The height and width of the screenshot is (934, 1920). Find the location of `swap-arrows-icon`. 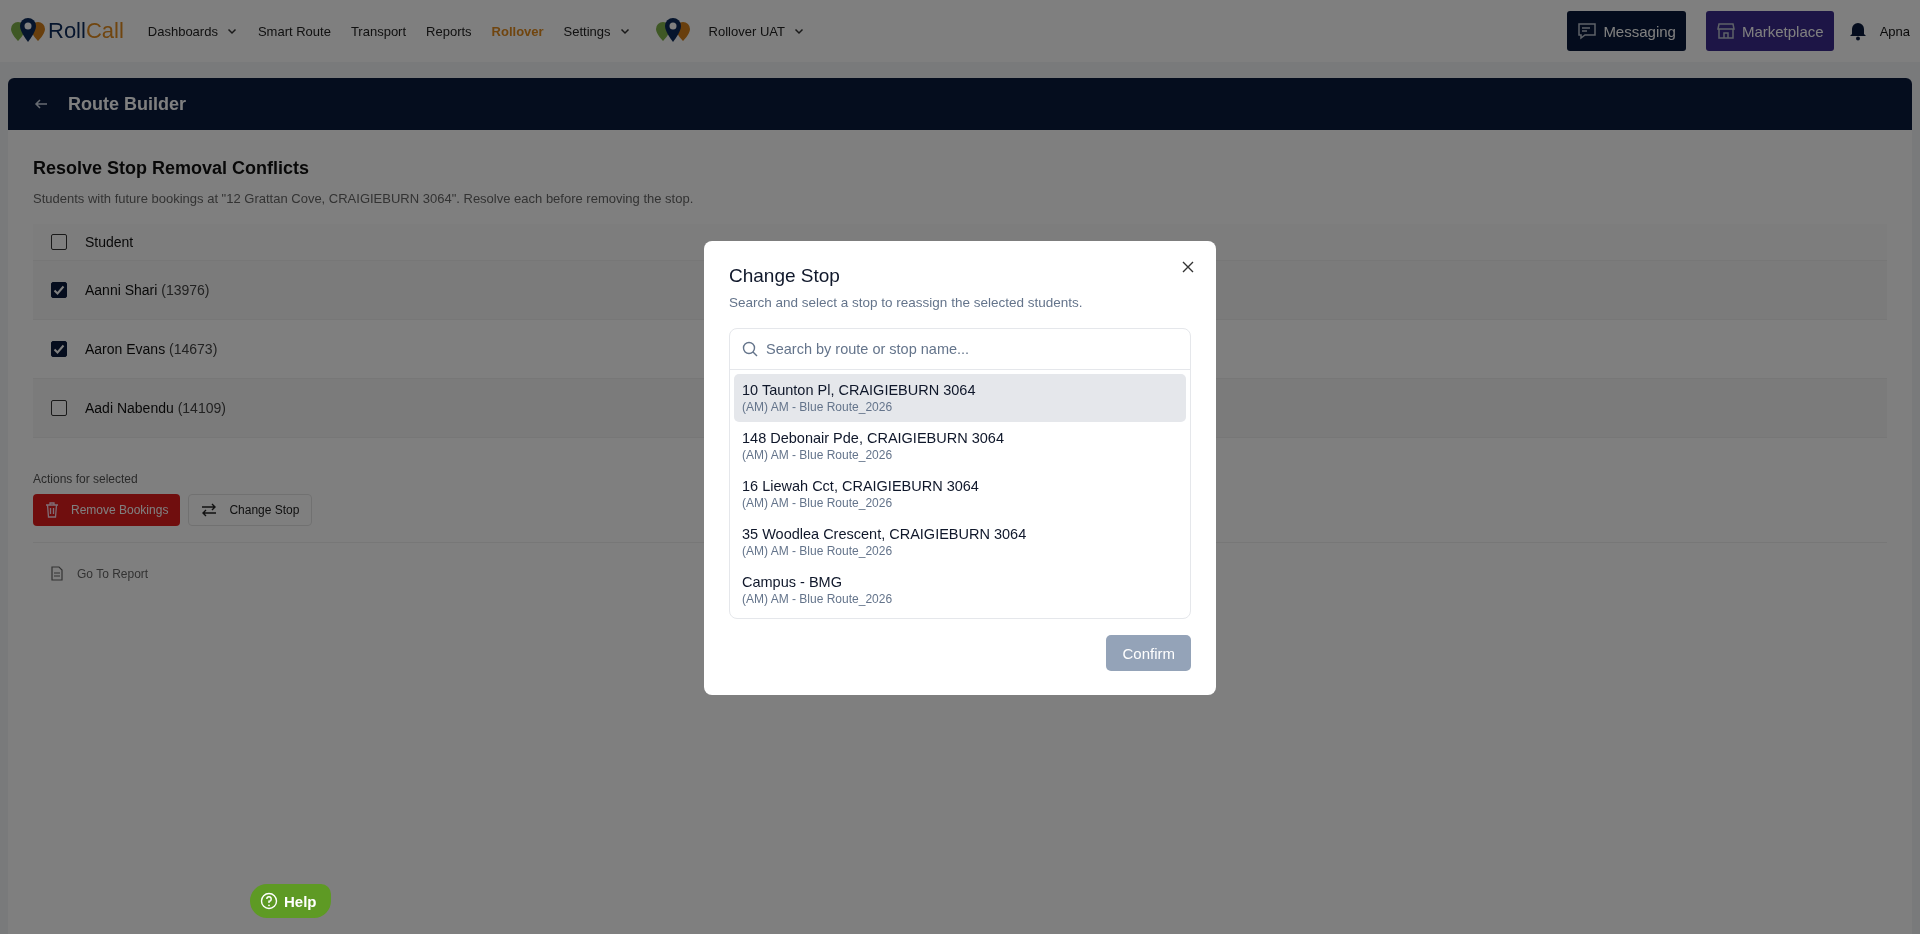

swap-arrows-icon is located at coordinates (209, 510).